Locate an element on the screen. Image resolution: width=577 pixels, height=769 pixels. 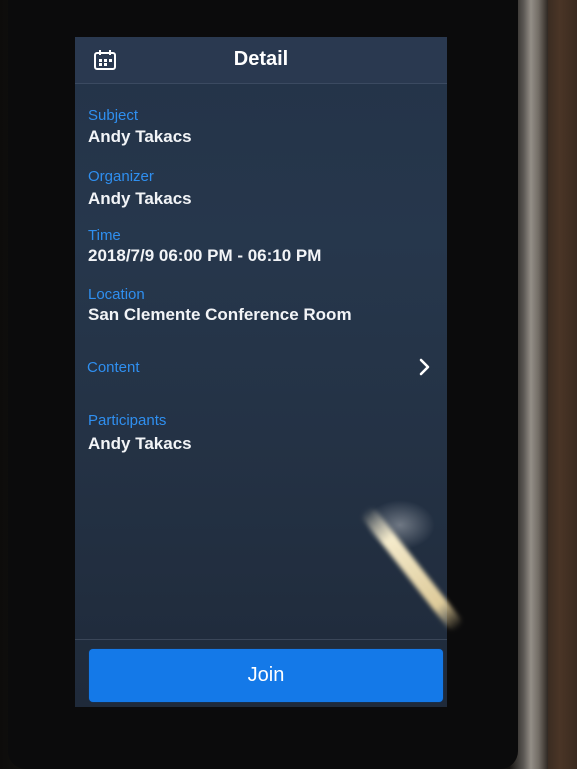
time-label: Time is located at coordinates (104, 235).